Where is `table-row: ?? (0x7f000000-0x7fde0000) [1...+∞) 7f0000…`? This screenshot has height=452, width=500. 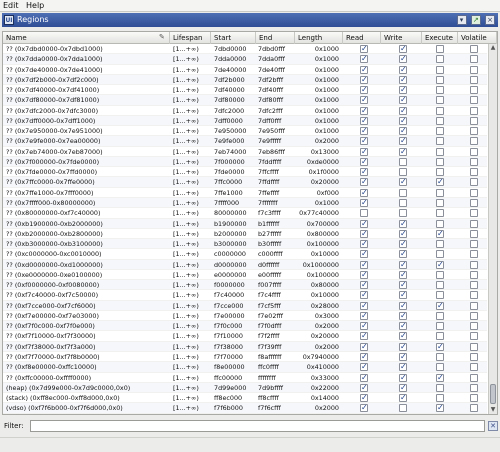 table-row: ?? (0x7f000000-0x7fde0000) [1...+∞) 7f0000… is located at coordinates (245, 162).